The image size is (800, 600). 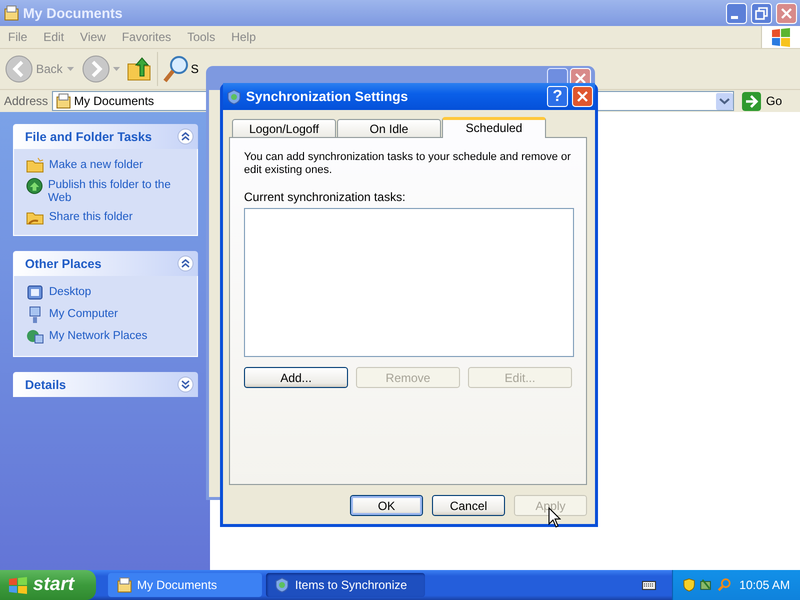 I want to click on task-link: Publish this folder to the Web, so click(x=118, y=192).